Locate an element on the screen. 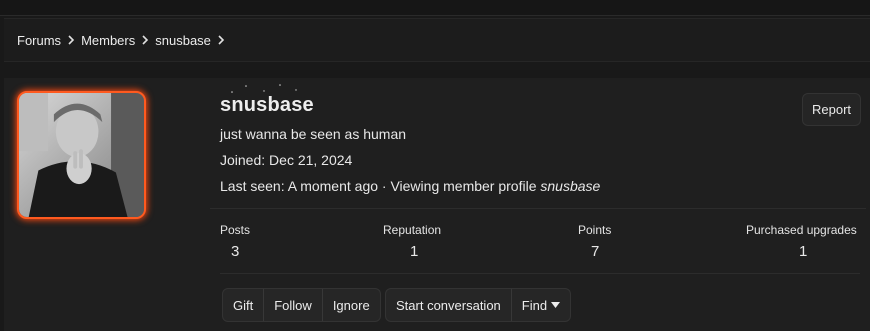  stat-points: Points 7 is located at coordinates (594, 241).